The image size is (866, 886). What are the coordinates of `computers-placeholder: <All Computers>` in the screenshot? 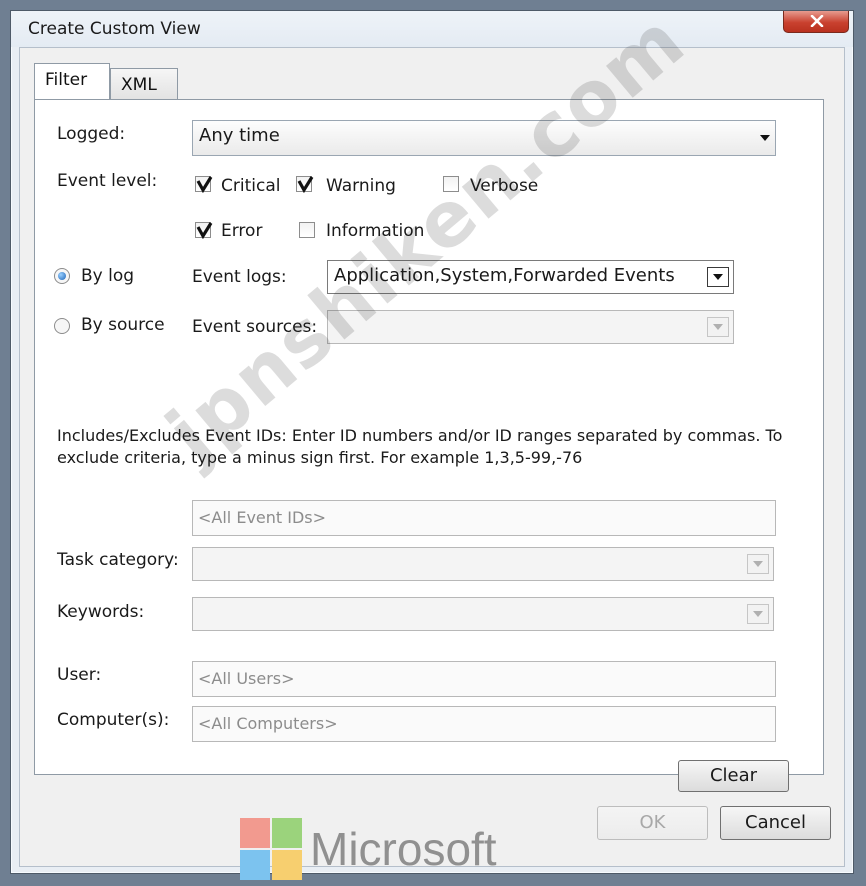 It's located at (268, 723).